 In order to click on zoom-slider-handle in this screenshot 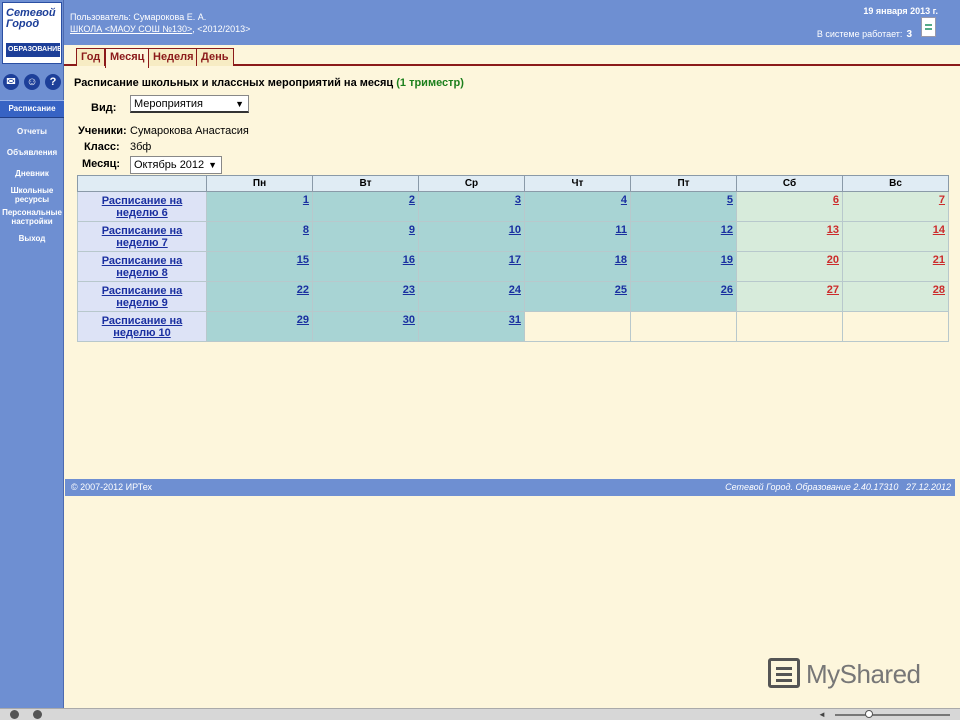, I will do `click(869, 714)`.